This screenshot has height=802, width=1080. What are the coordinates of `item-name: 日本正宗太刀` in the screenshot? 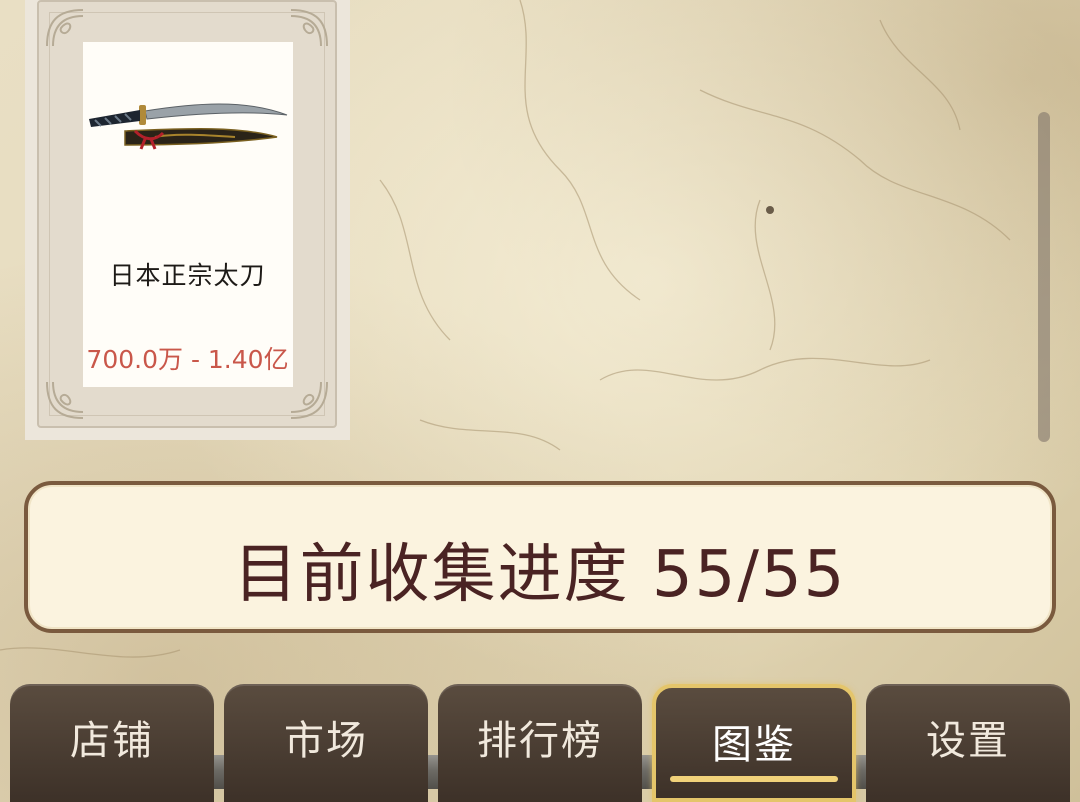 It's located at (187, 275).